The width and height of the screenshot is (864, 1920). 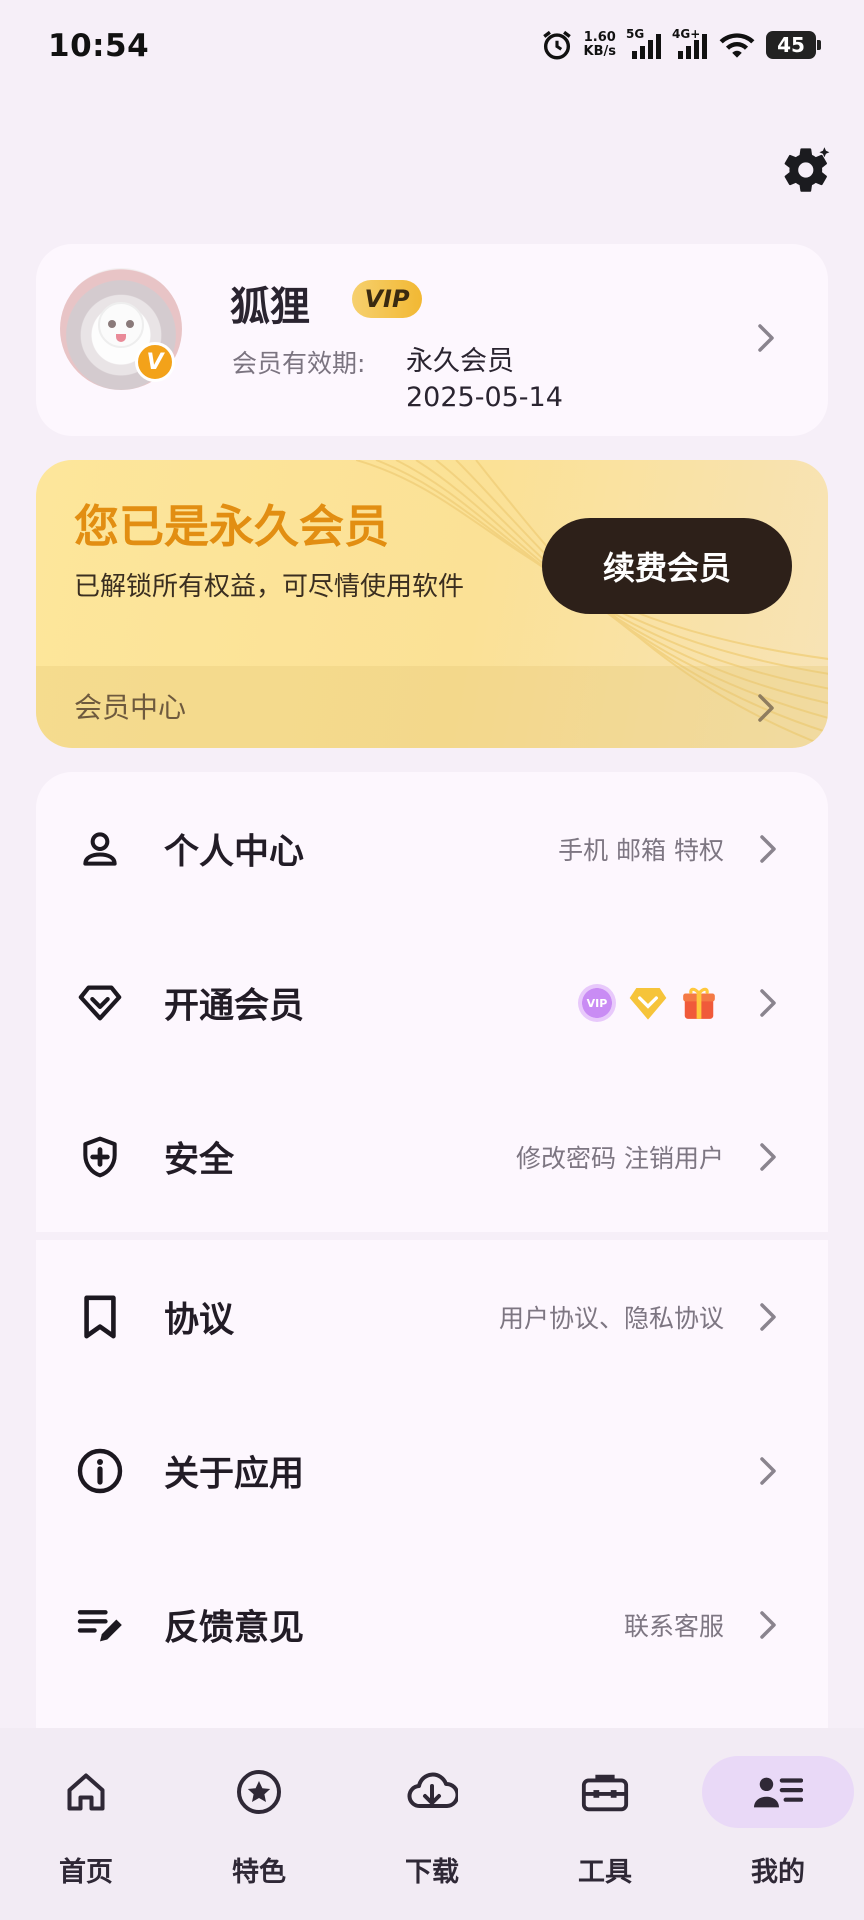 I want to click on net-speed-value: 1.60, so click(x=599, y=37).